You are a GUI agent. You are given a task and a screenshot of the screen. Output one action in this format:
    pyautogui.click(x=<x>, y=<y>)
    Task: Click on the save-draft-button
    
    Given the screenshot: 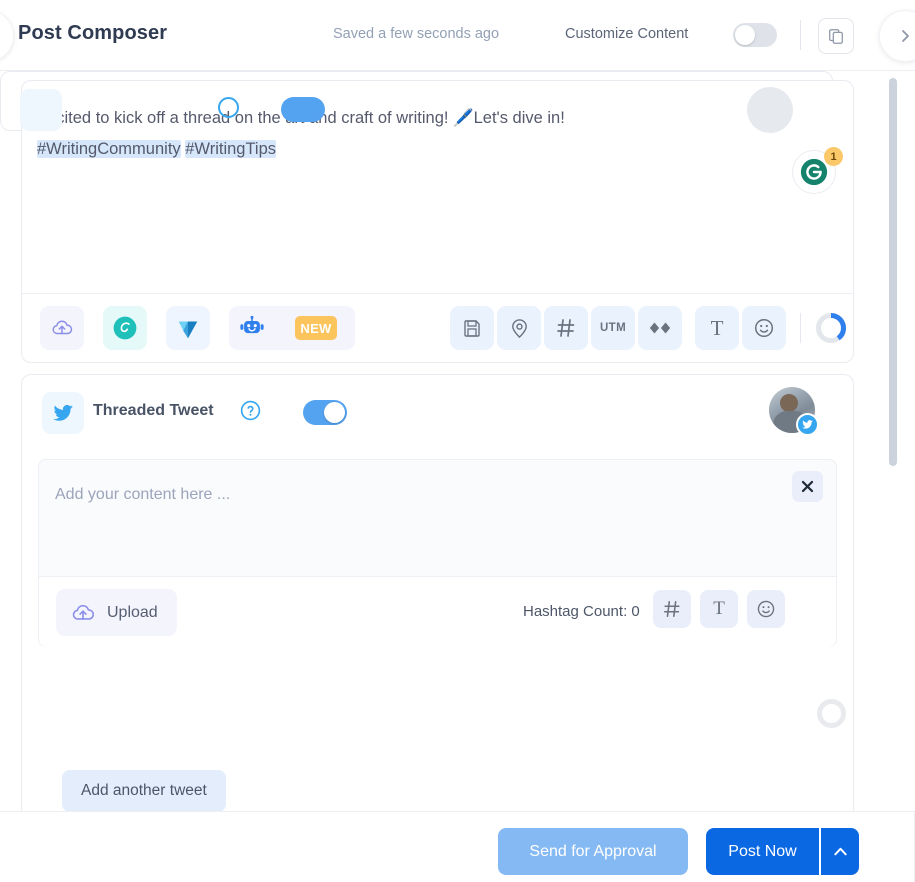 What is the action you would take?
    pyautogui.click(x=472, y=328)
    